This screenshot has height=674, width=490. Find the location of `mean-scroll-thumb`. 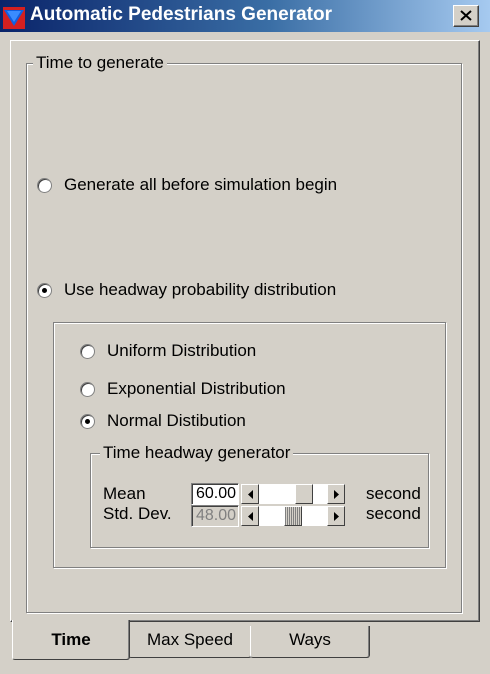

mean-scroll-thumb is located at coordinates (304, 494).